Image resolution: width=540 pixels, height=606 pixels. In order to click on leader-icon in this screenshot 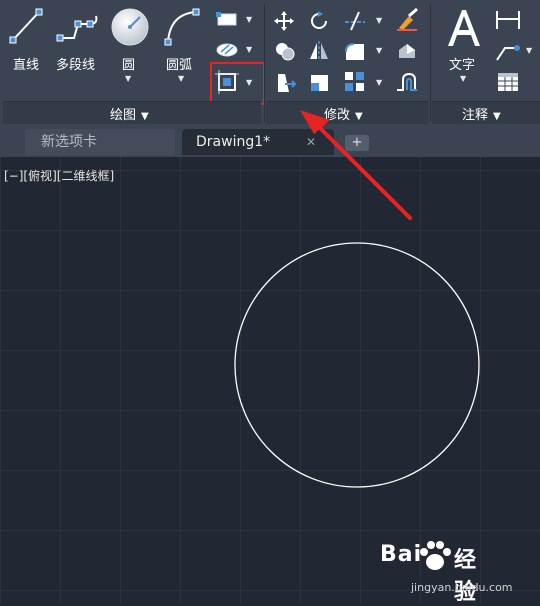, I will do `click(508, 53)`.